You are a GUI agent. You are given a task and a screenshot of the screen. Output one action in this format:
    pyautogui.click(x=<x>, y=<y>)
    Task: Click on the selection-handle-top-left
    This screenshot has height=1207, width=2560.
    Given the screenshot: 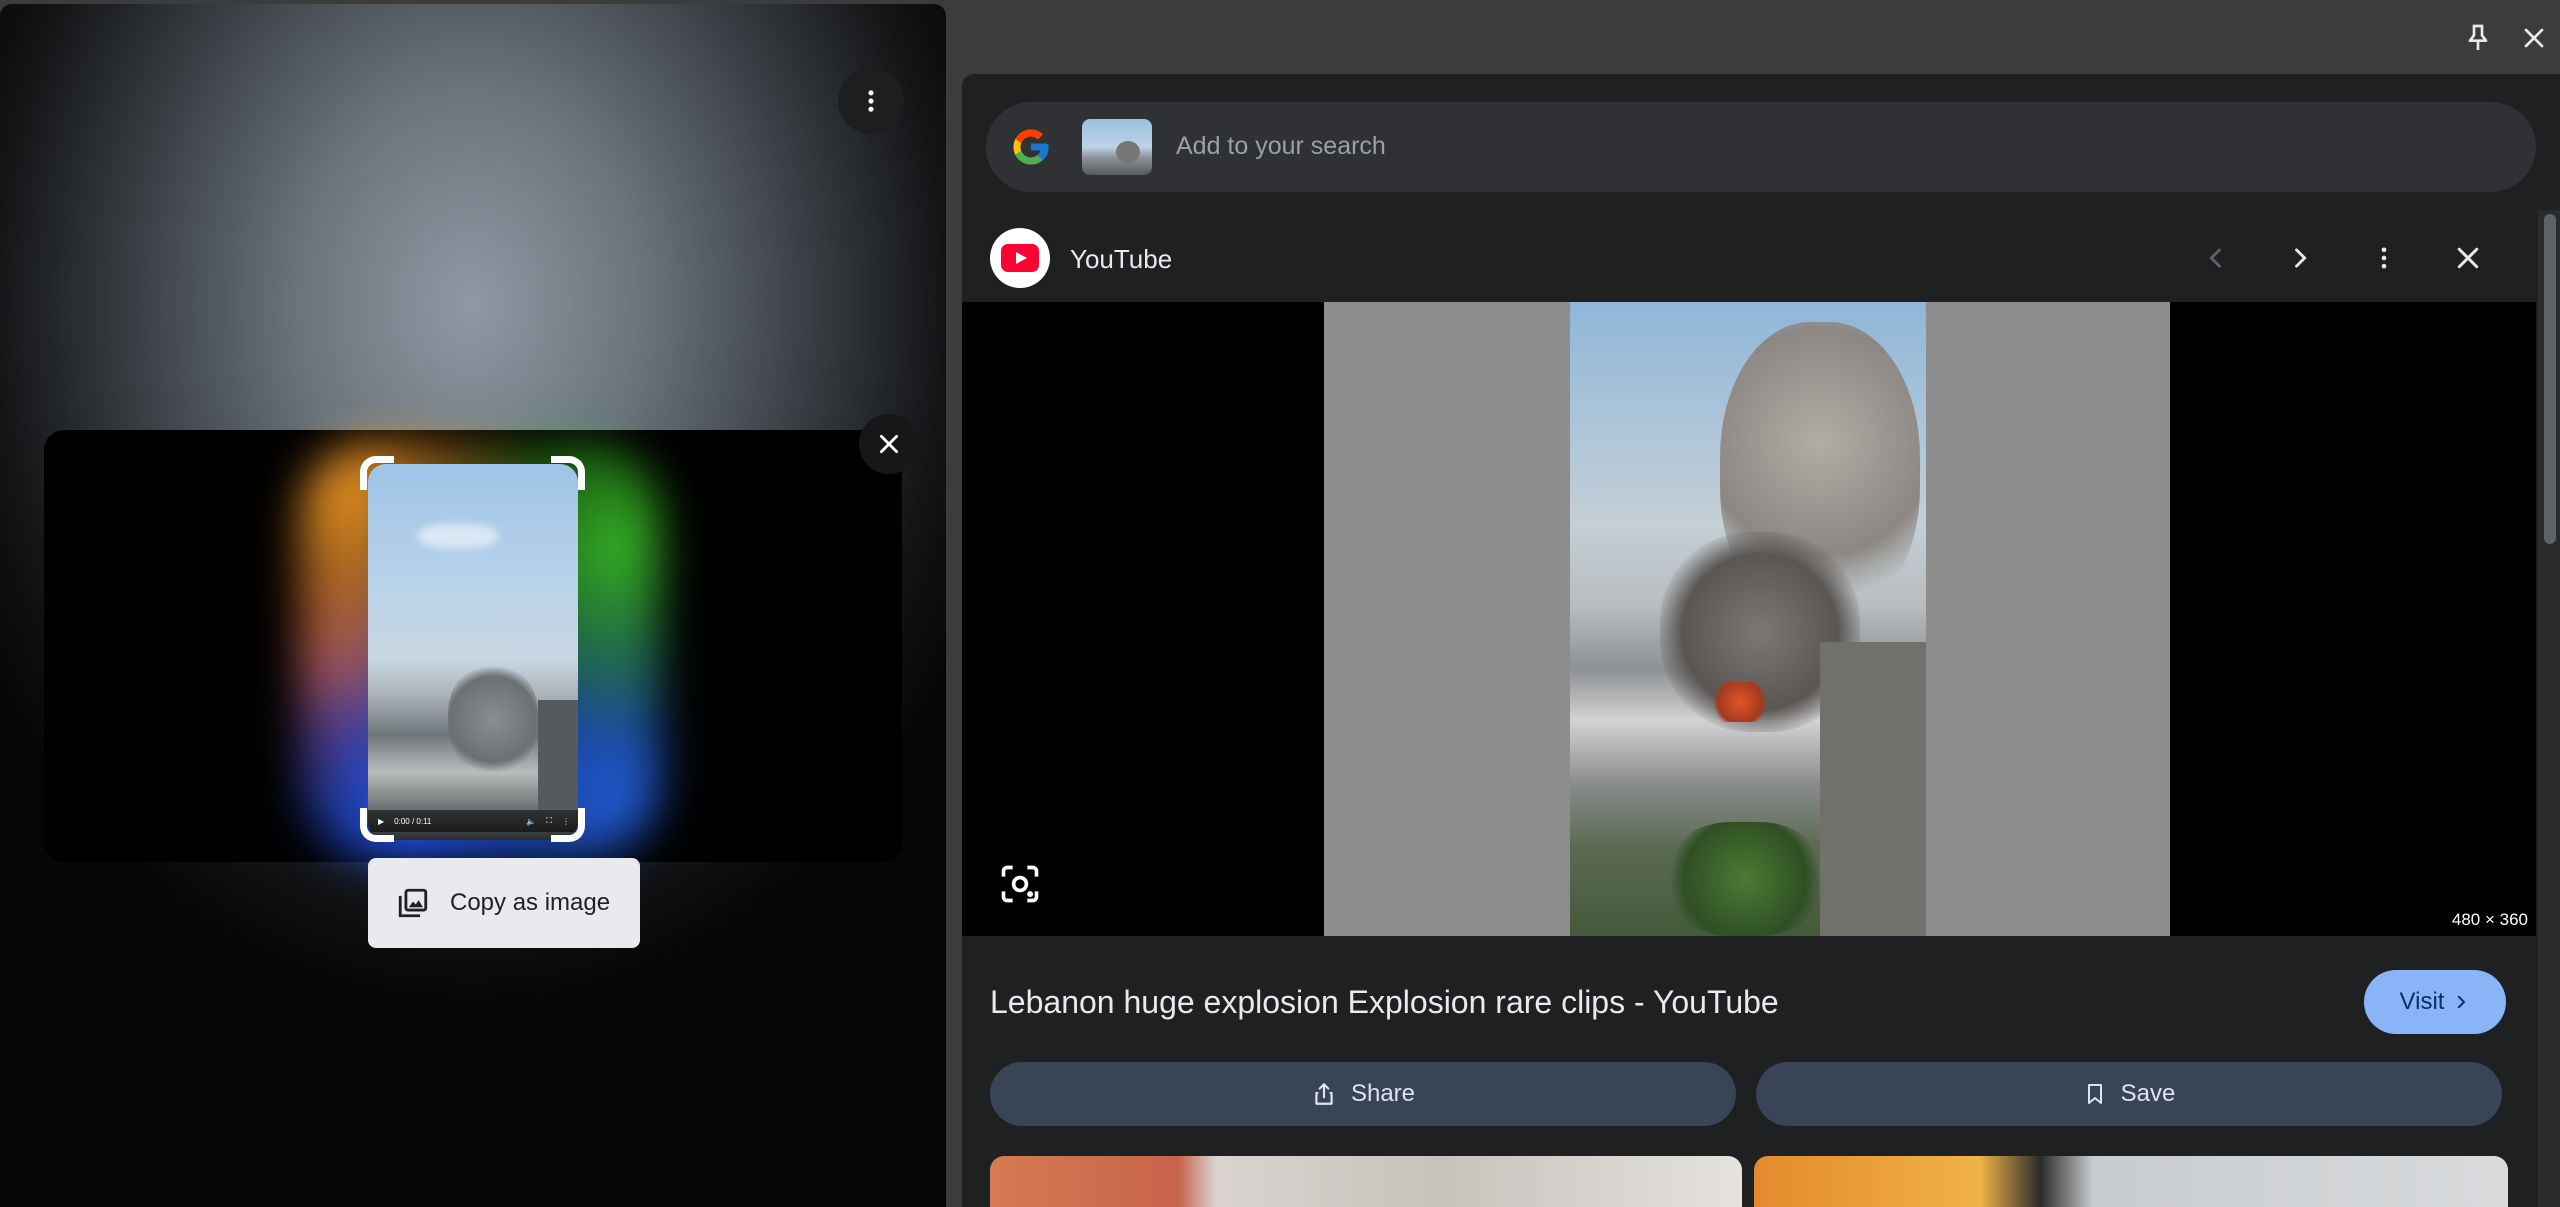 What is the action you would take?
    pyautogui.click(x=377, y=473)
    